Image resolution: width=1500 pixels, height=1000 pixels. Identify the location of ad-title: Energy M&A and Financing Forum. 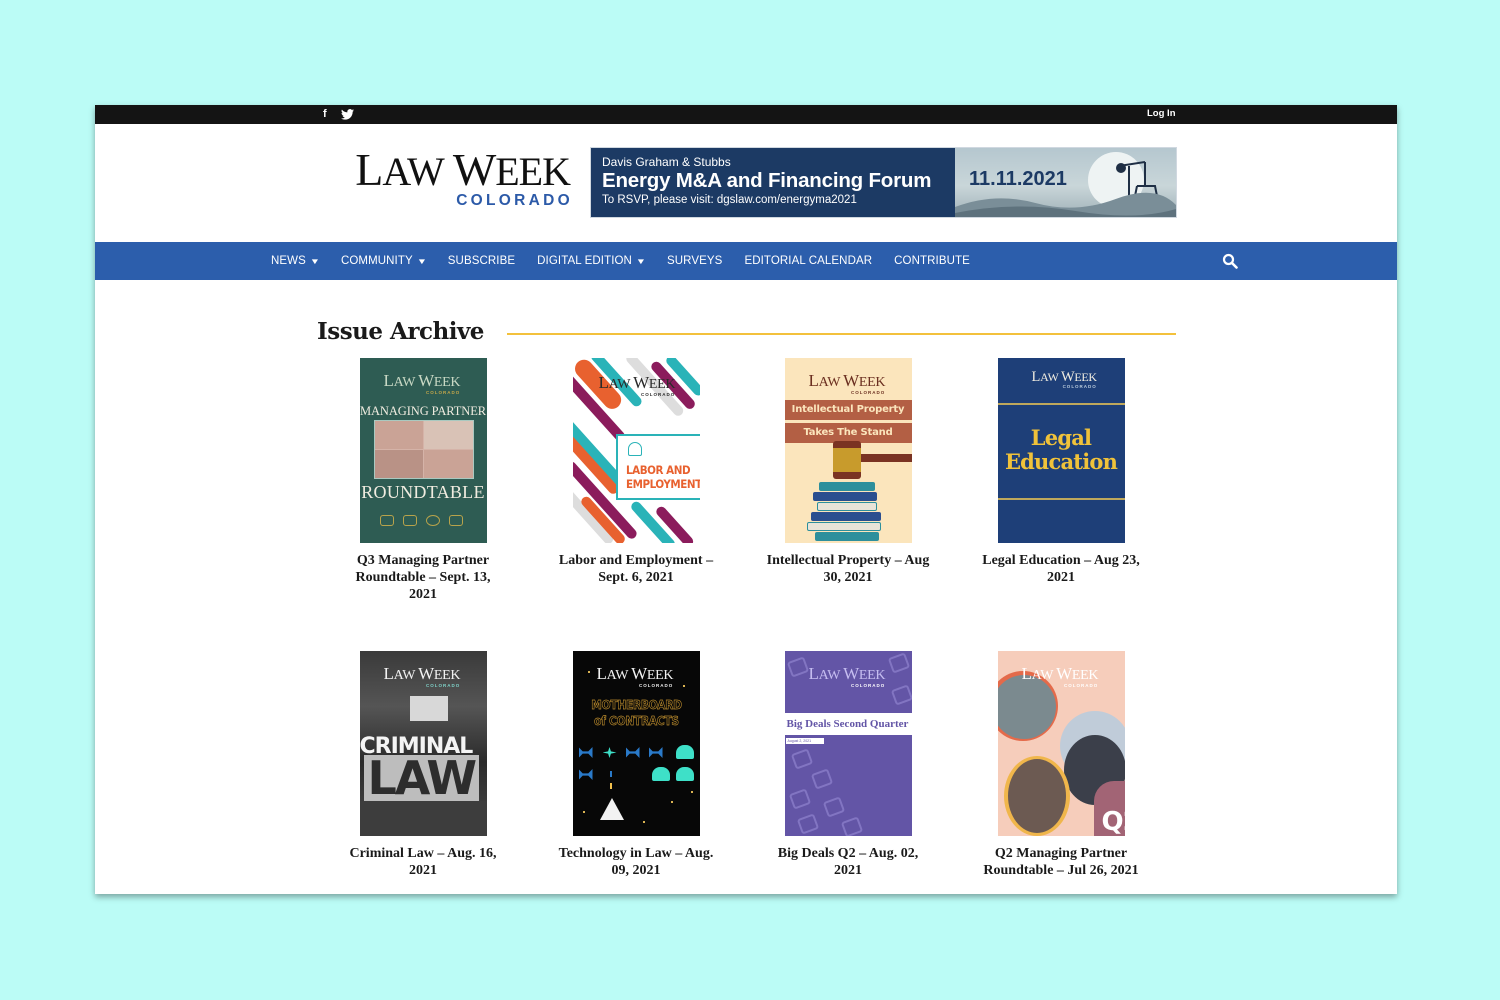
(767, 180).